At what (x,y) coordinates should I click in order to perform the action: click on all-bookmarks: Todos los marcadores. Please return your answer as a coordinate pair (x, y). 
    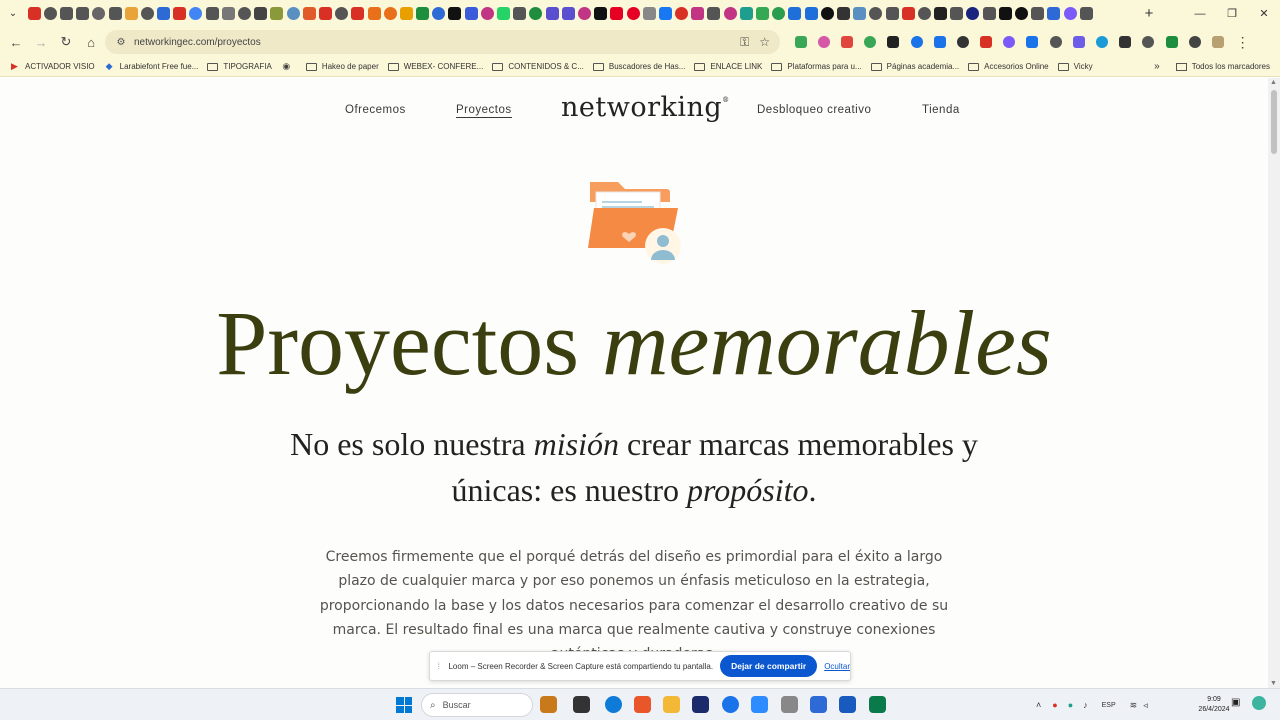
    Looking at the image, I should click on (1222, 66).